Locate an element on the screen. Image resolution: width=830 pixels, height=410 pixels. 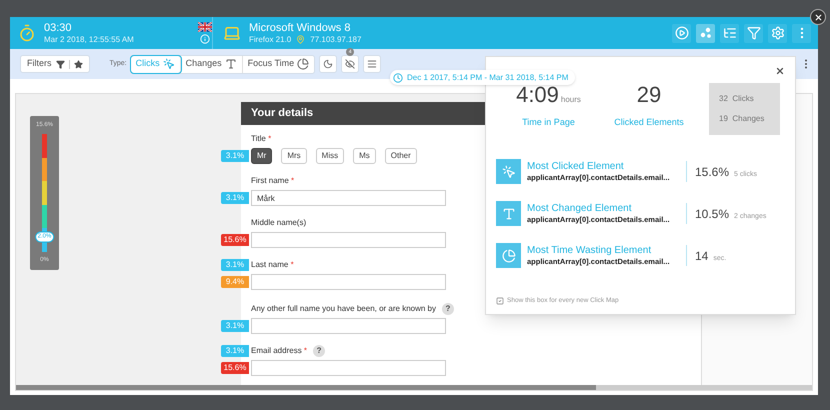
type-tab: Changes is located at coordinates (211, 64).